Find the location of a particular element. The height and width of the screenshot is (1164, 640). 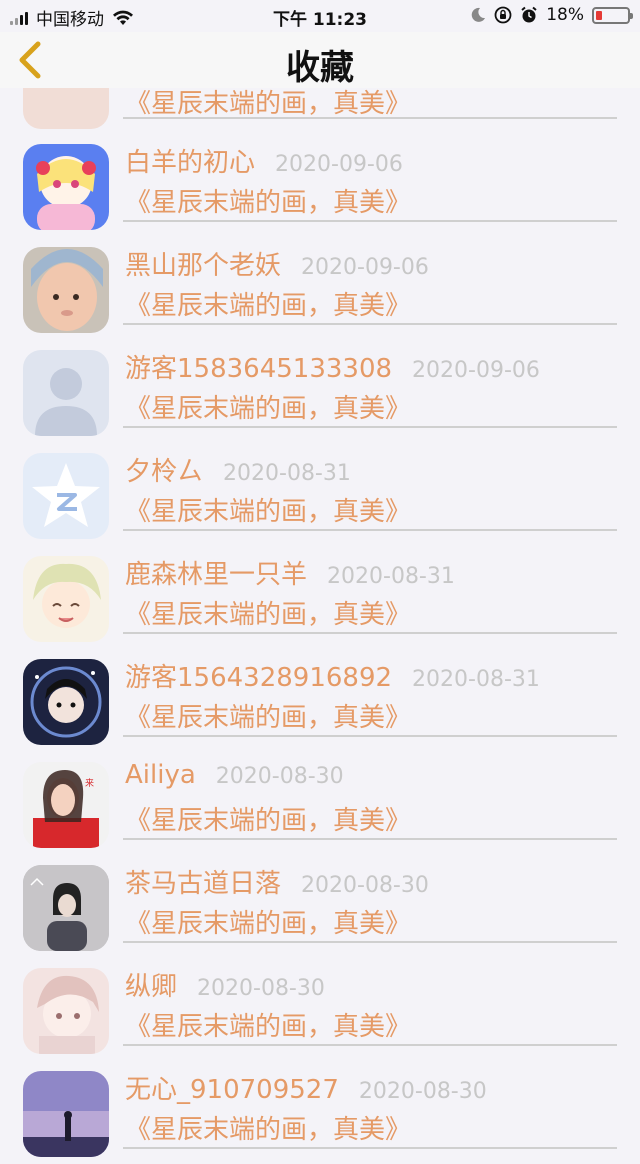

list-item: 无心_910709527 2020-08-30 《星辰末端的画，真美》 is located at coordinates (320, 1112).